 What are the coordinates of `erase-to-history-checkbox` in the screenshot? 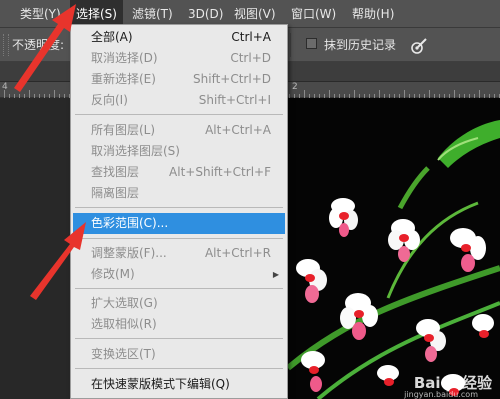 It's located at (311, 43).